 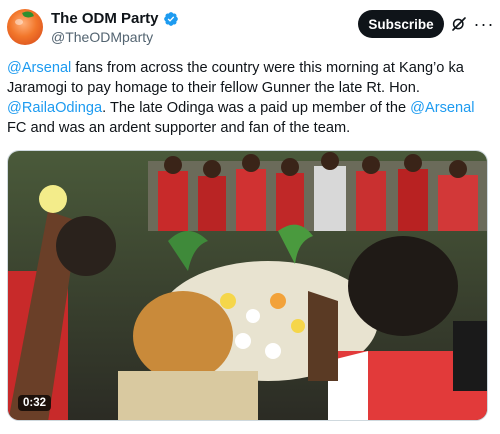 I want to click on author-name-row: The ODM Party, so click(x=115, y=18).